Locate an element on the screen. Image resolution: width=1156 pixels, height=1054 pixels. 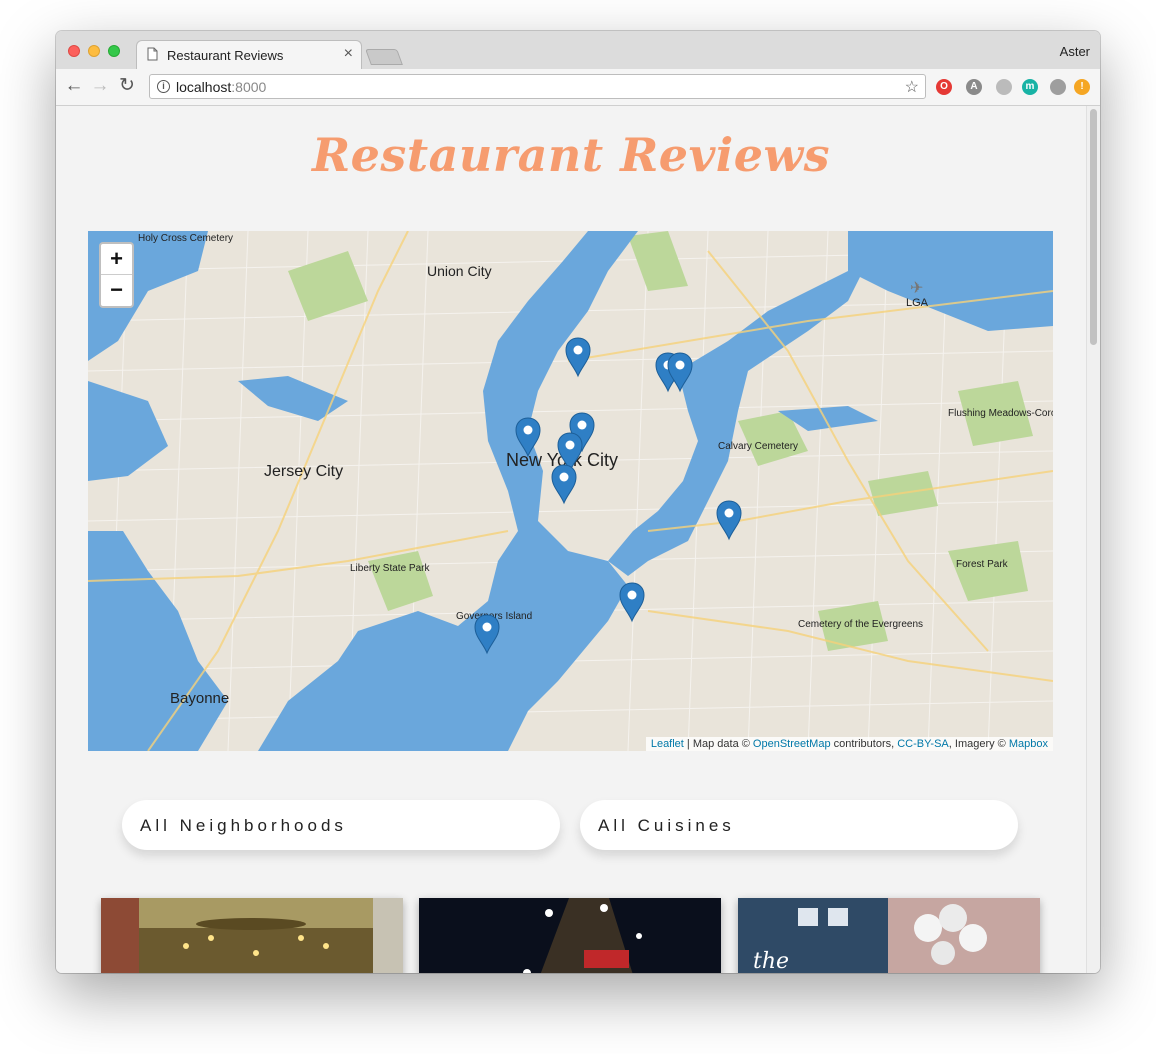
bookmark-star-icon: ☆ is located at coordinates (912, 87).